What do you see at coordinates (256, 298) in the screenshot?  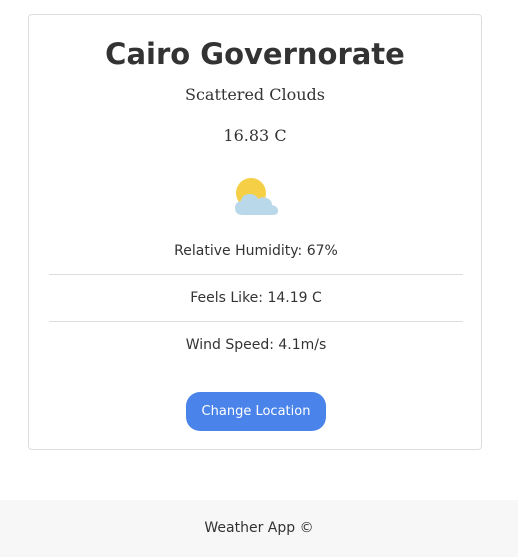 I see `feels-like-text: Feels Like: 14.19 C` at bounding box center [256, 298].